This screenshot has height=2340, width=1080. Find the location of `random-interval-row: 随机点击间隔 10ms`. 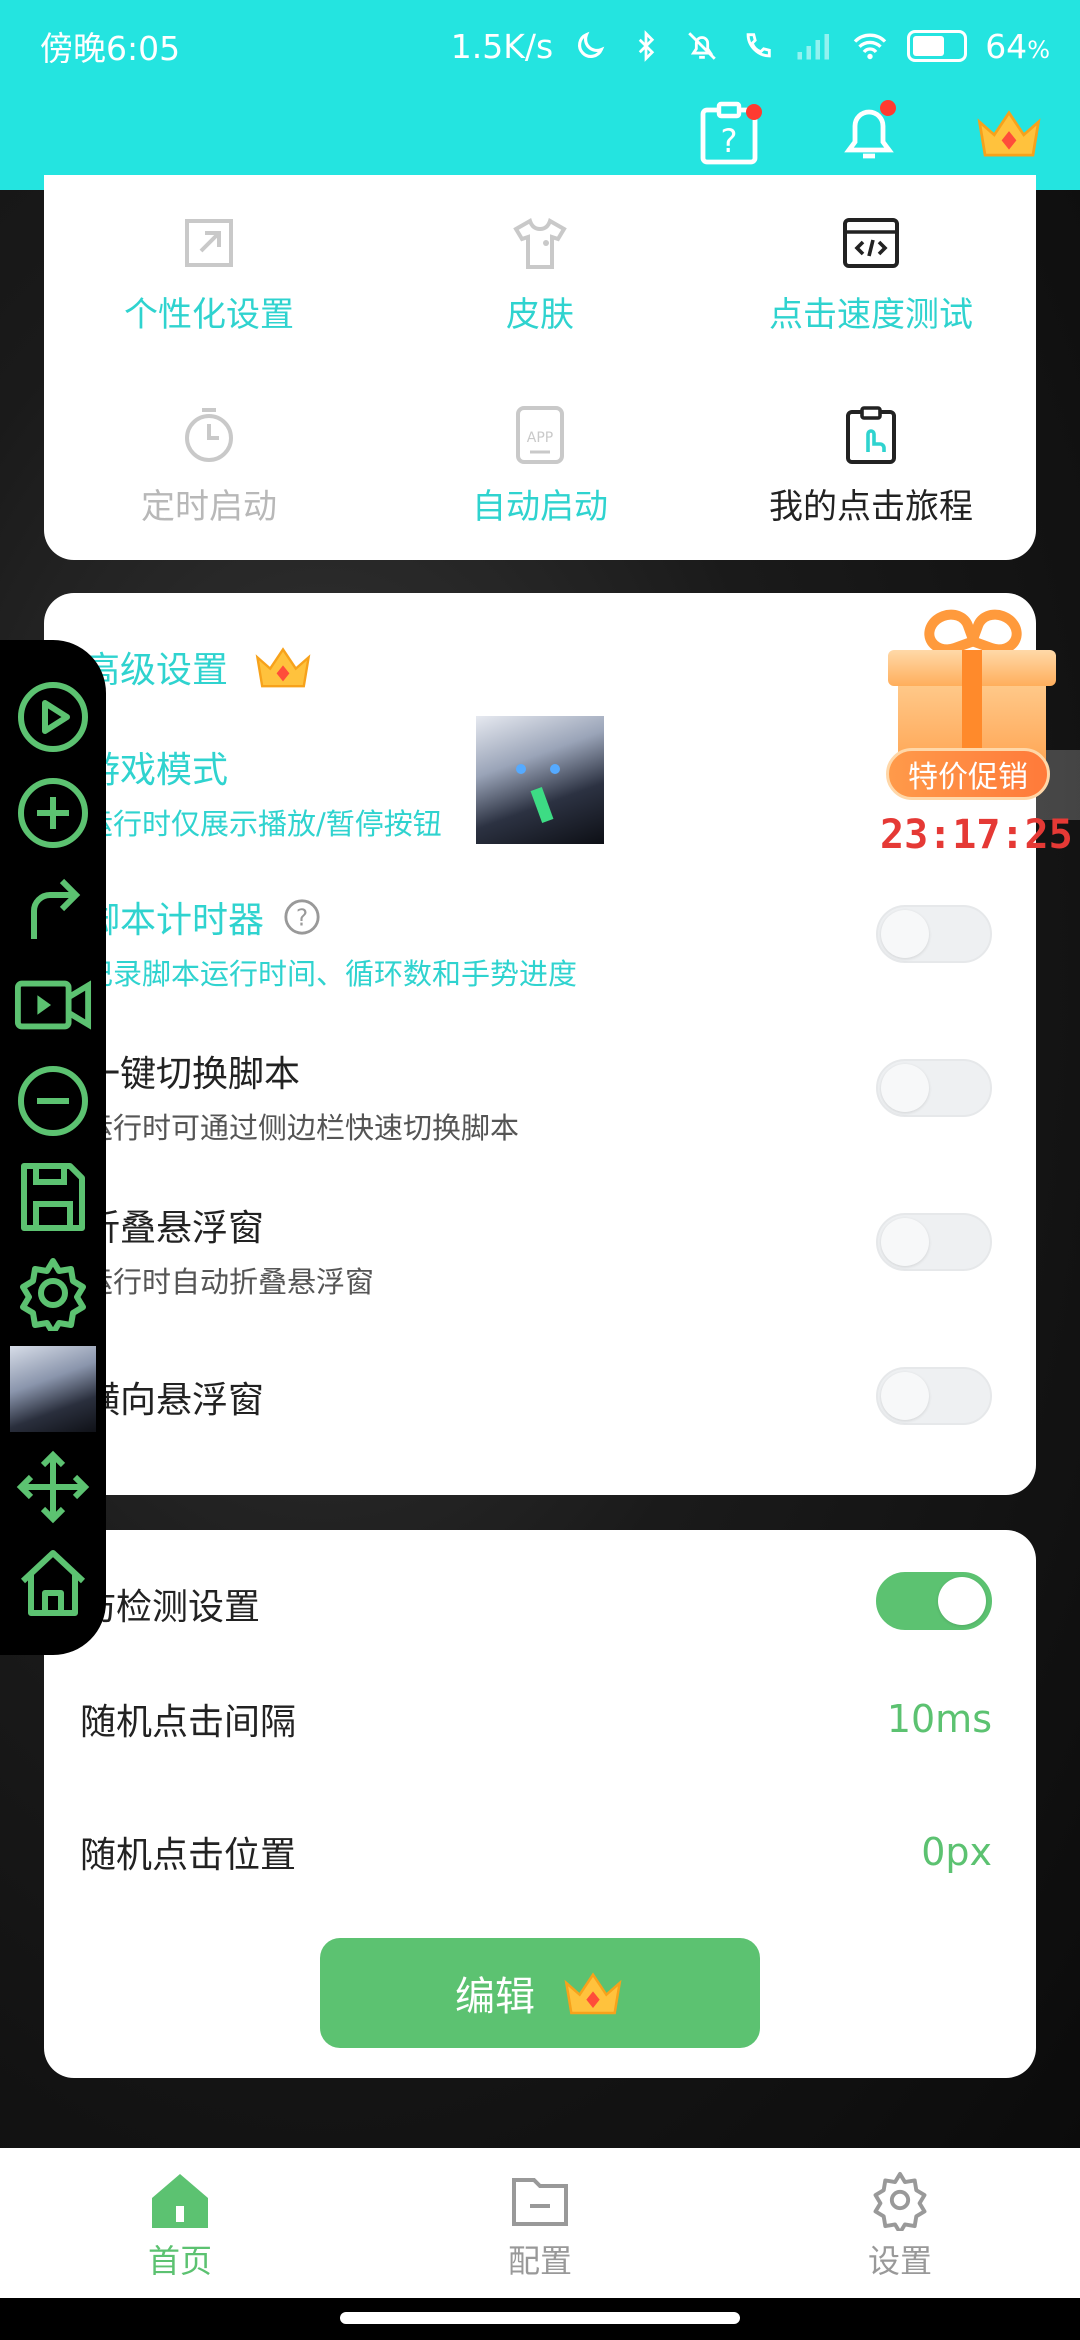

random-interval-row: 随机点击间隔 10ms is located at coordinates (536, 1719).